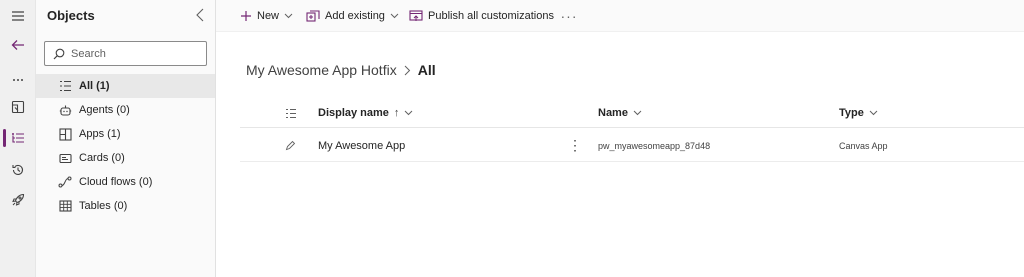  What do you see at coordinates (116, 182) in the screenshot?
I see `objects-item-label: Cloud flows (0)` at bounding box center [116, 182].